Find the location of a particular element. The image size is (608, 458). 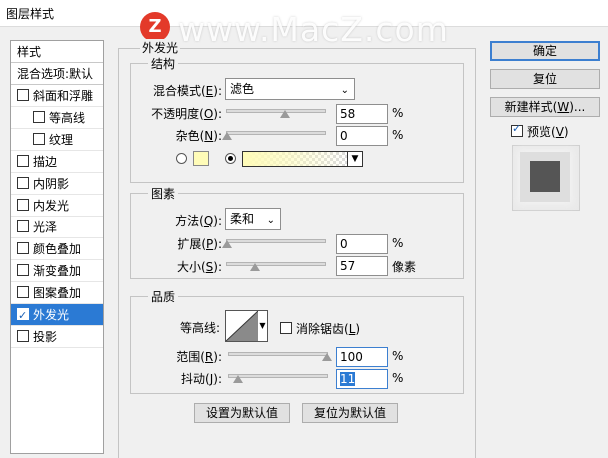

antialias-checkbox is located at coordinates (286, 328).